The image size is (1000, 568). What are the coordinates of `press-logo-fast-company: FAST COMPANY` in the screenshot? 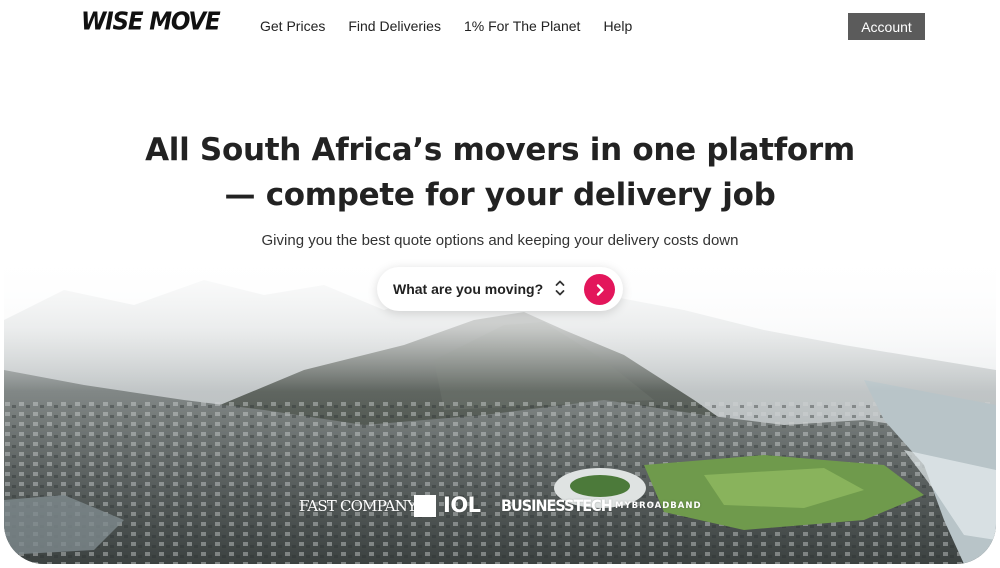 It's located at (358, 506).